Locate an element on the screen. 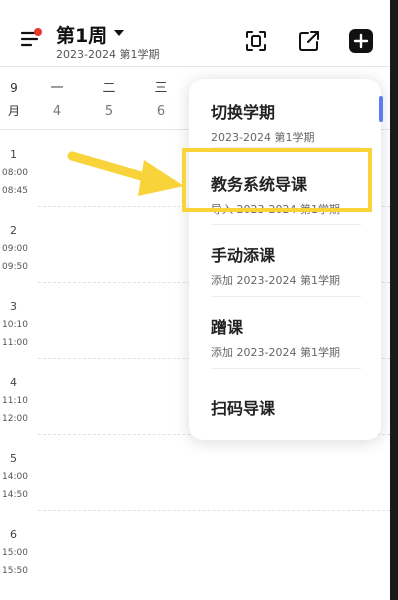  period-end-time: 15:50 is located at coordinates (15, 571).